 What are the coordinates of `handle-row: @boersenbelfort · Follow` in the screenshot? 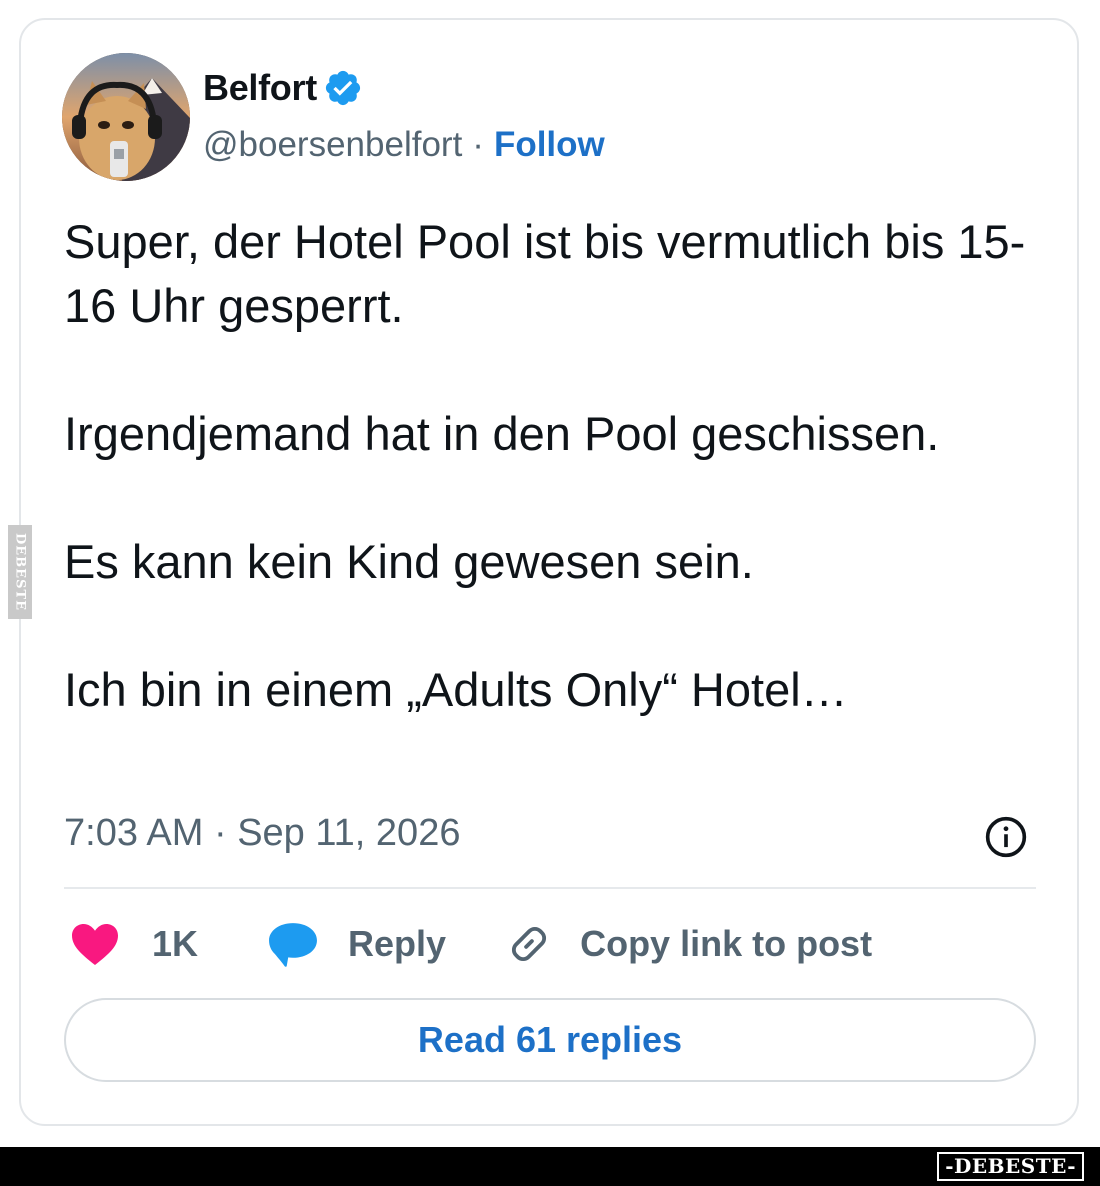 It's located at (404, 145).